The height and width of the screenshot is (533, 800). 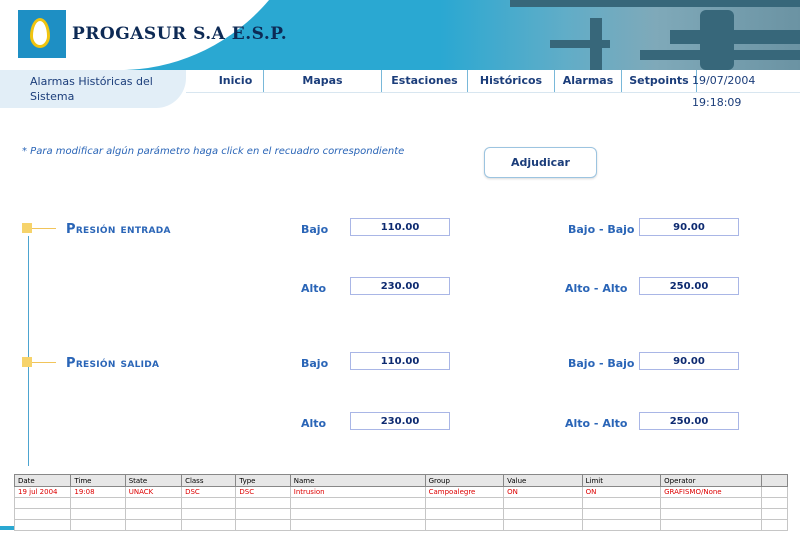 I want to click on col-time: Time, so click(x=98, y=480).